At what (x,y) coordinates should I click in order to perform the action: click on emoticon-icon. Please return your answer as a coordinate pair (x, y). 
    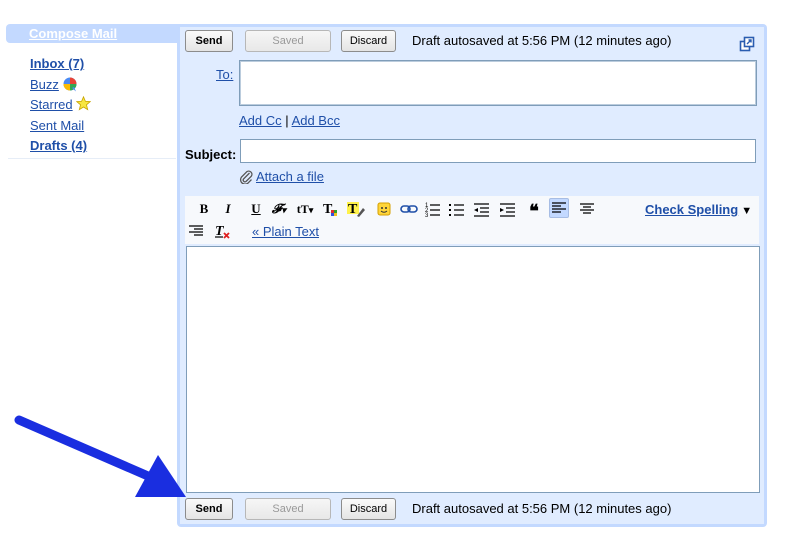
    Looking at the image, I should click on (384, 209).